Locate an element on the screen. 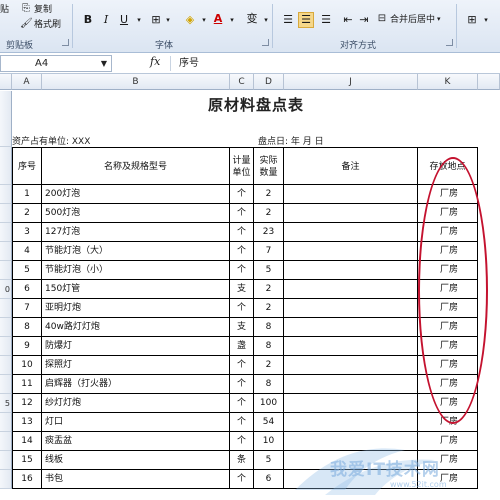  number-format-dropdown-icon: ▾ is located at coordinates (486, 20).